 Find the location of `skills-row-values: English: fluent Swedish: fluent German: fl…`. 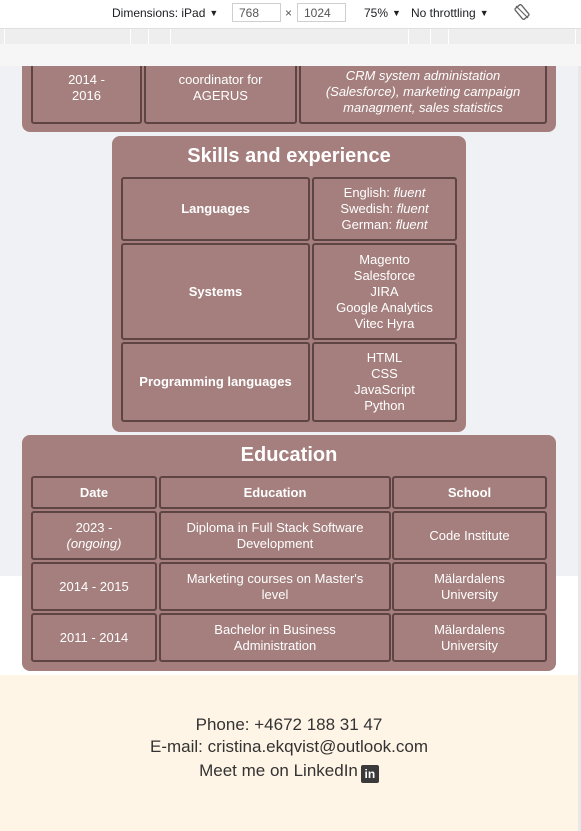

skills-row-values: English: fluent Swedish: fluent German: fl… is located at coordinates (384, 209).